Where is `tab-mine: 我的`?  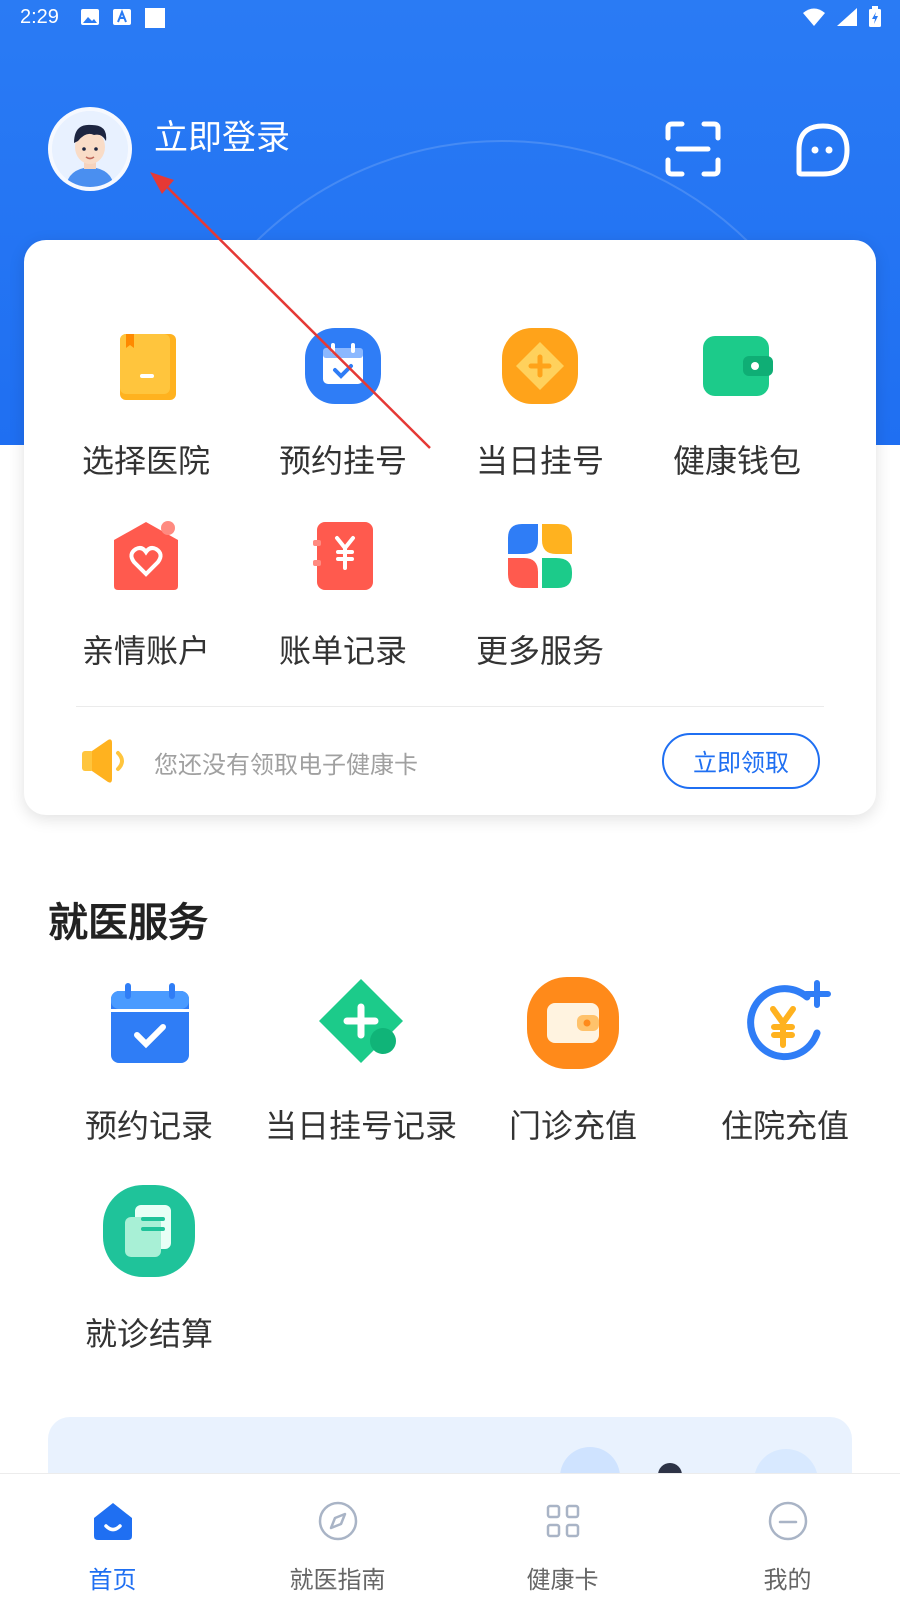
tab-mine: 我的 is located at coordinates (787, 1534).